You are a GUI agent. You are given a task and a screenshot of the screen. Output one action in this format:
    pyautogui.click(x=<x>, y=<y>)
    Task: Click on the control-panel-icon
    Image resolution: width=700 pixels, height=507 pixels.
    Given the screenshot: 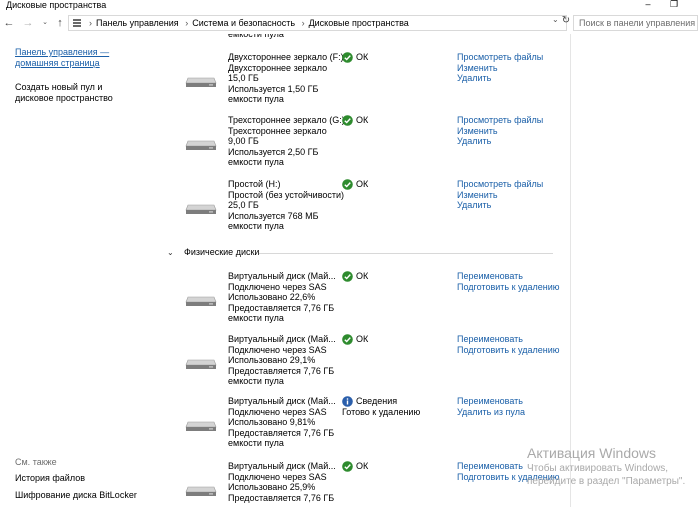 What is the action you would take?
    pyautogui.click(x=77, y=23)
    